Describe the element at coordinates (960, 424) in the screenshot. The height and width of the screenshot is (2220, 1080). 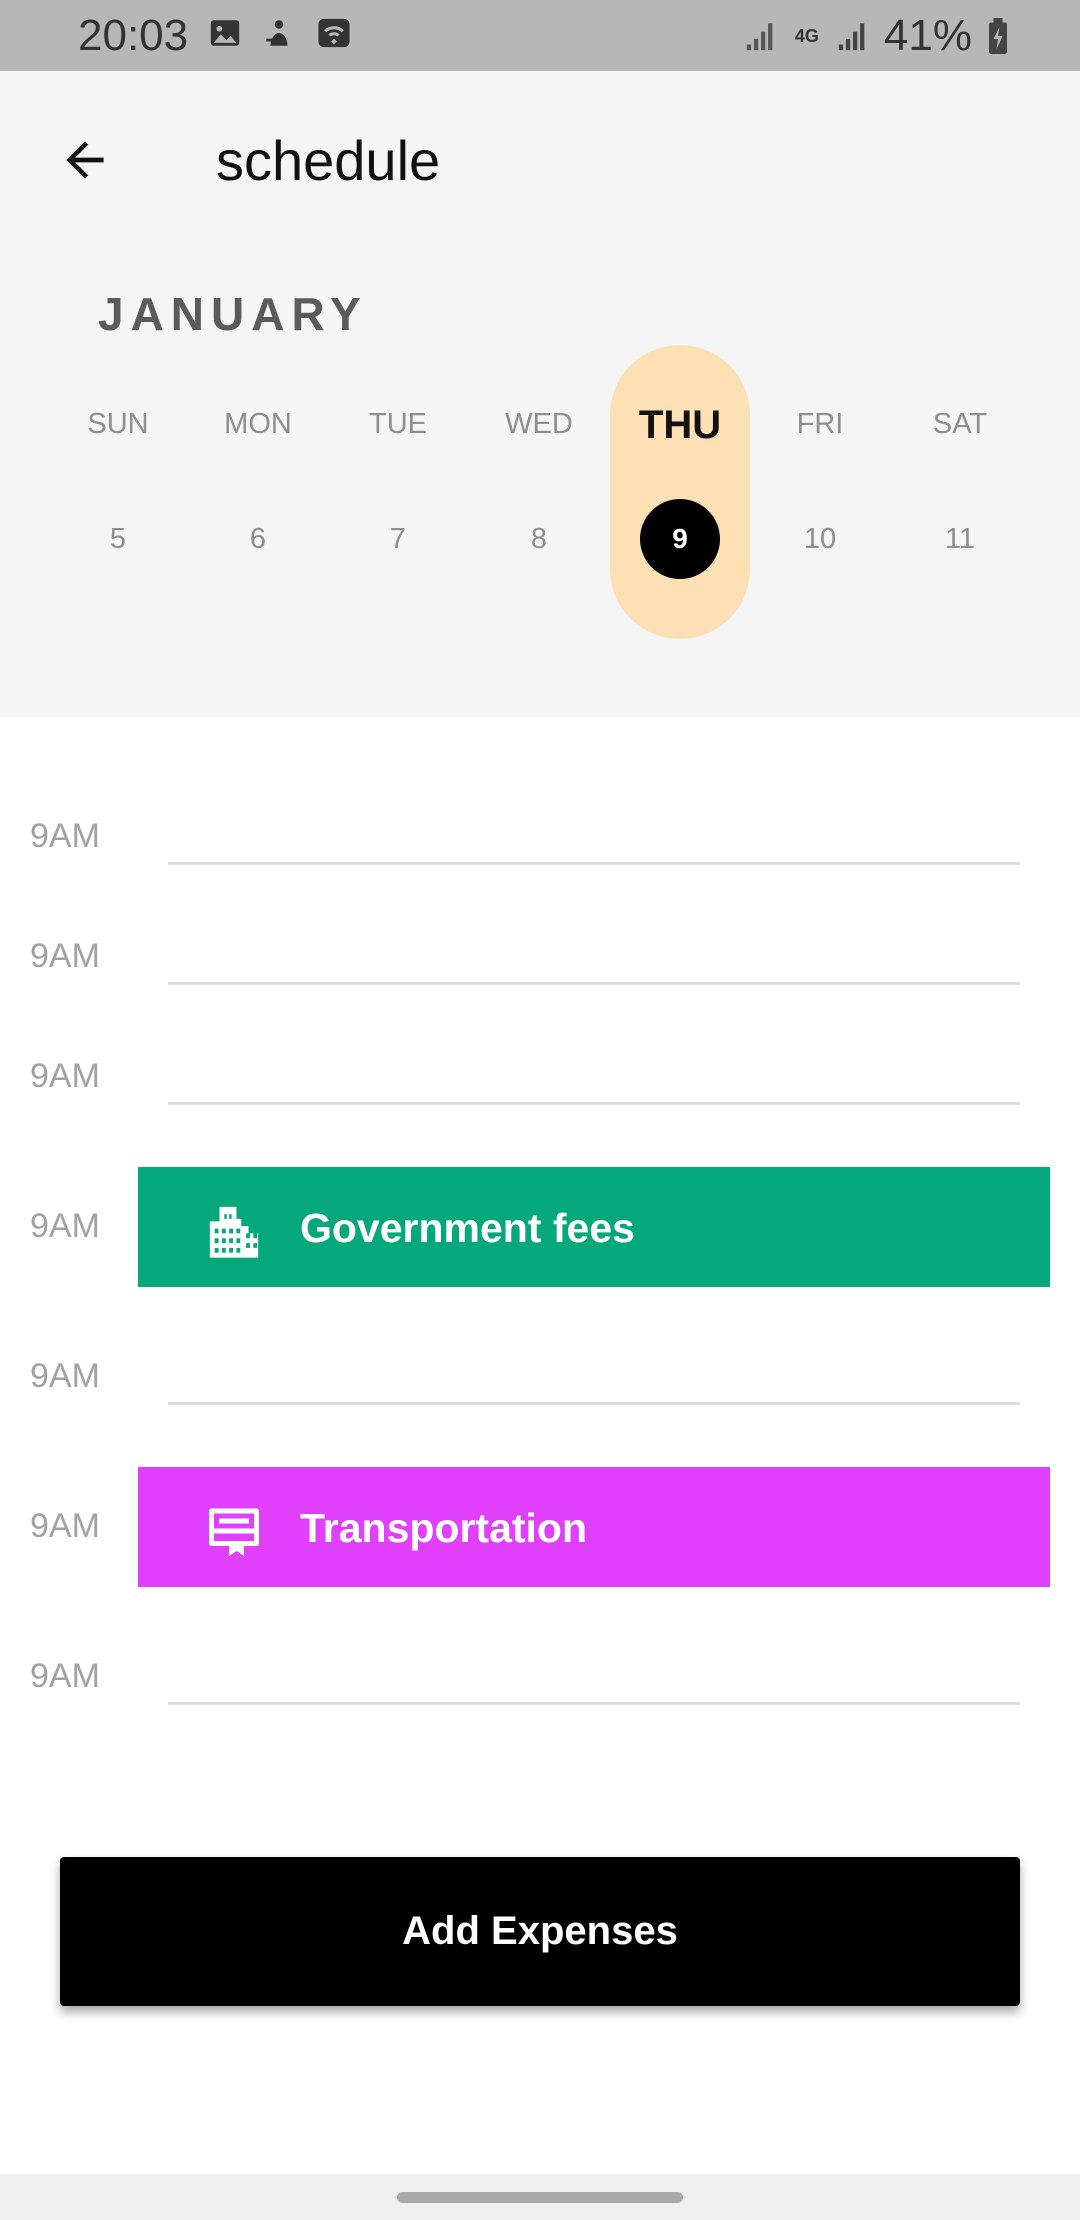
I see `day-name: SAT` at that location.